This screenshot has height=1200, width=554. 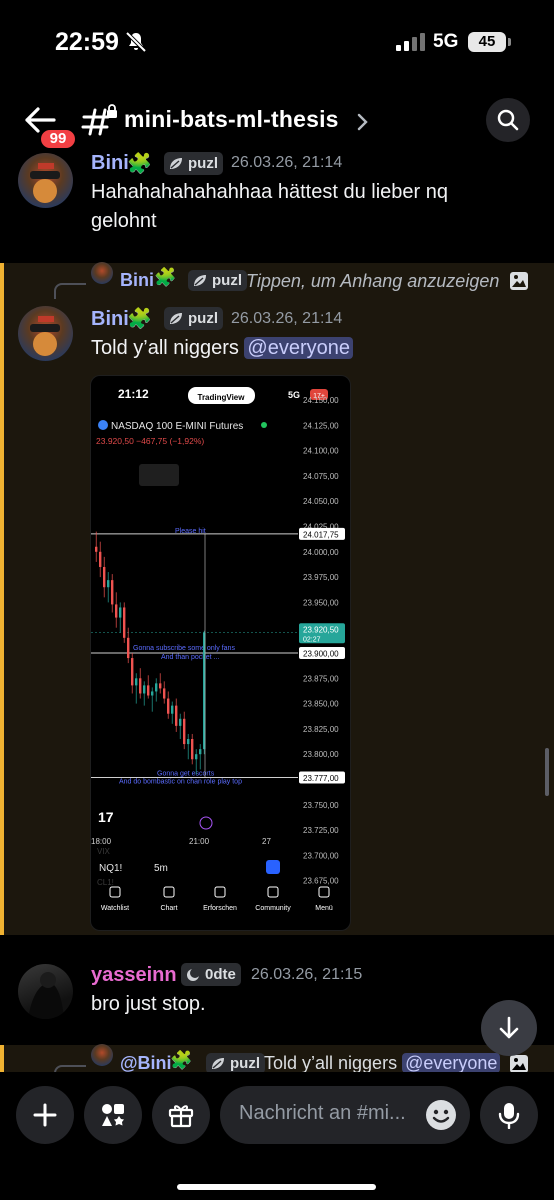 What do you see at coordinates (321, 451) in the screenshot?
I see `price-tick: 24.100,00` at bounding box center [321, 451].